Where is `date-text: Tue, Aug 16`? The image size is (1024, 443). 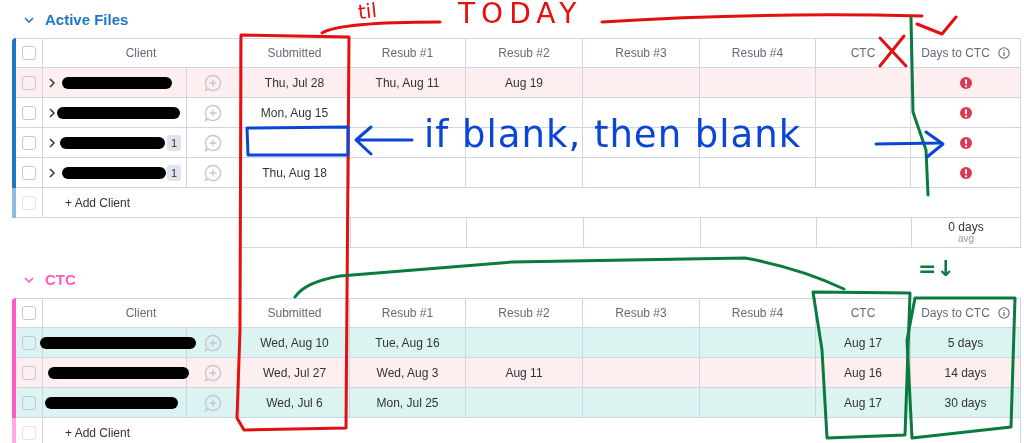 date-text: Tue, Aug 16 is located at coordinates (407, 343).